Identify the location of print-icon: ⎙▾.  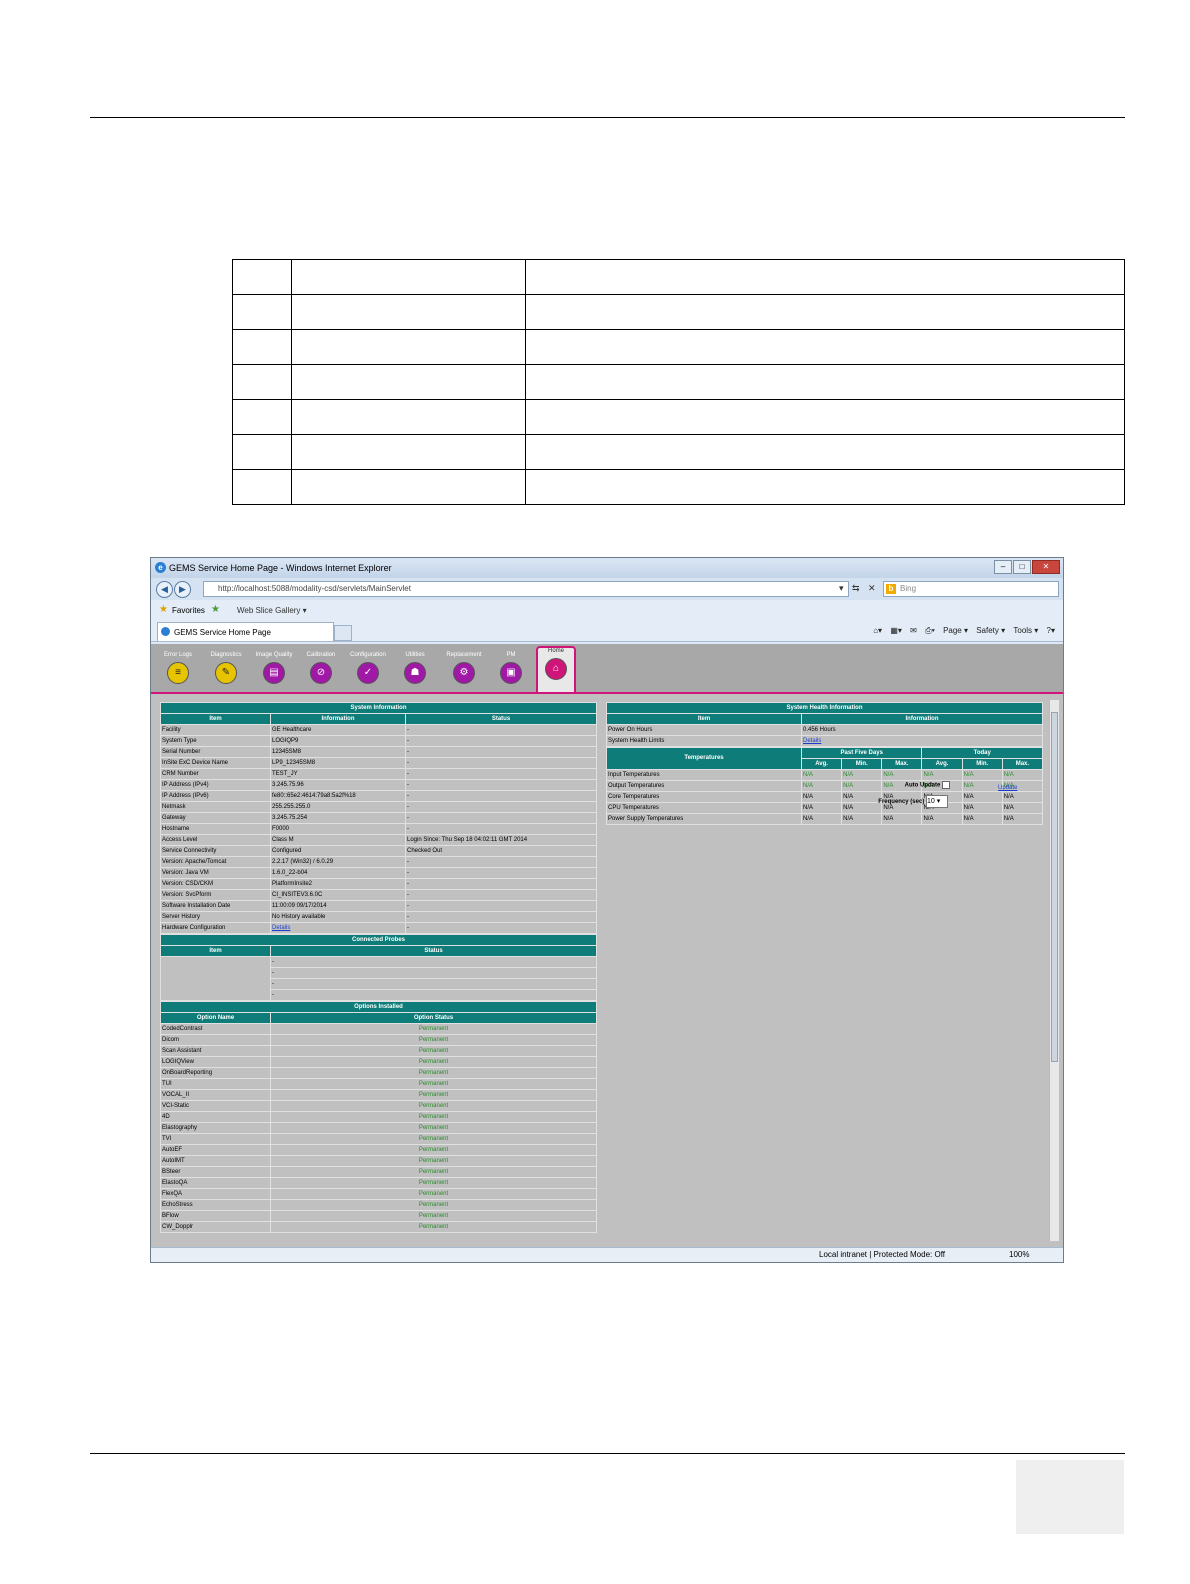
(930, 630).